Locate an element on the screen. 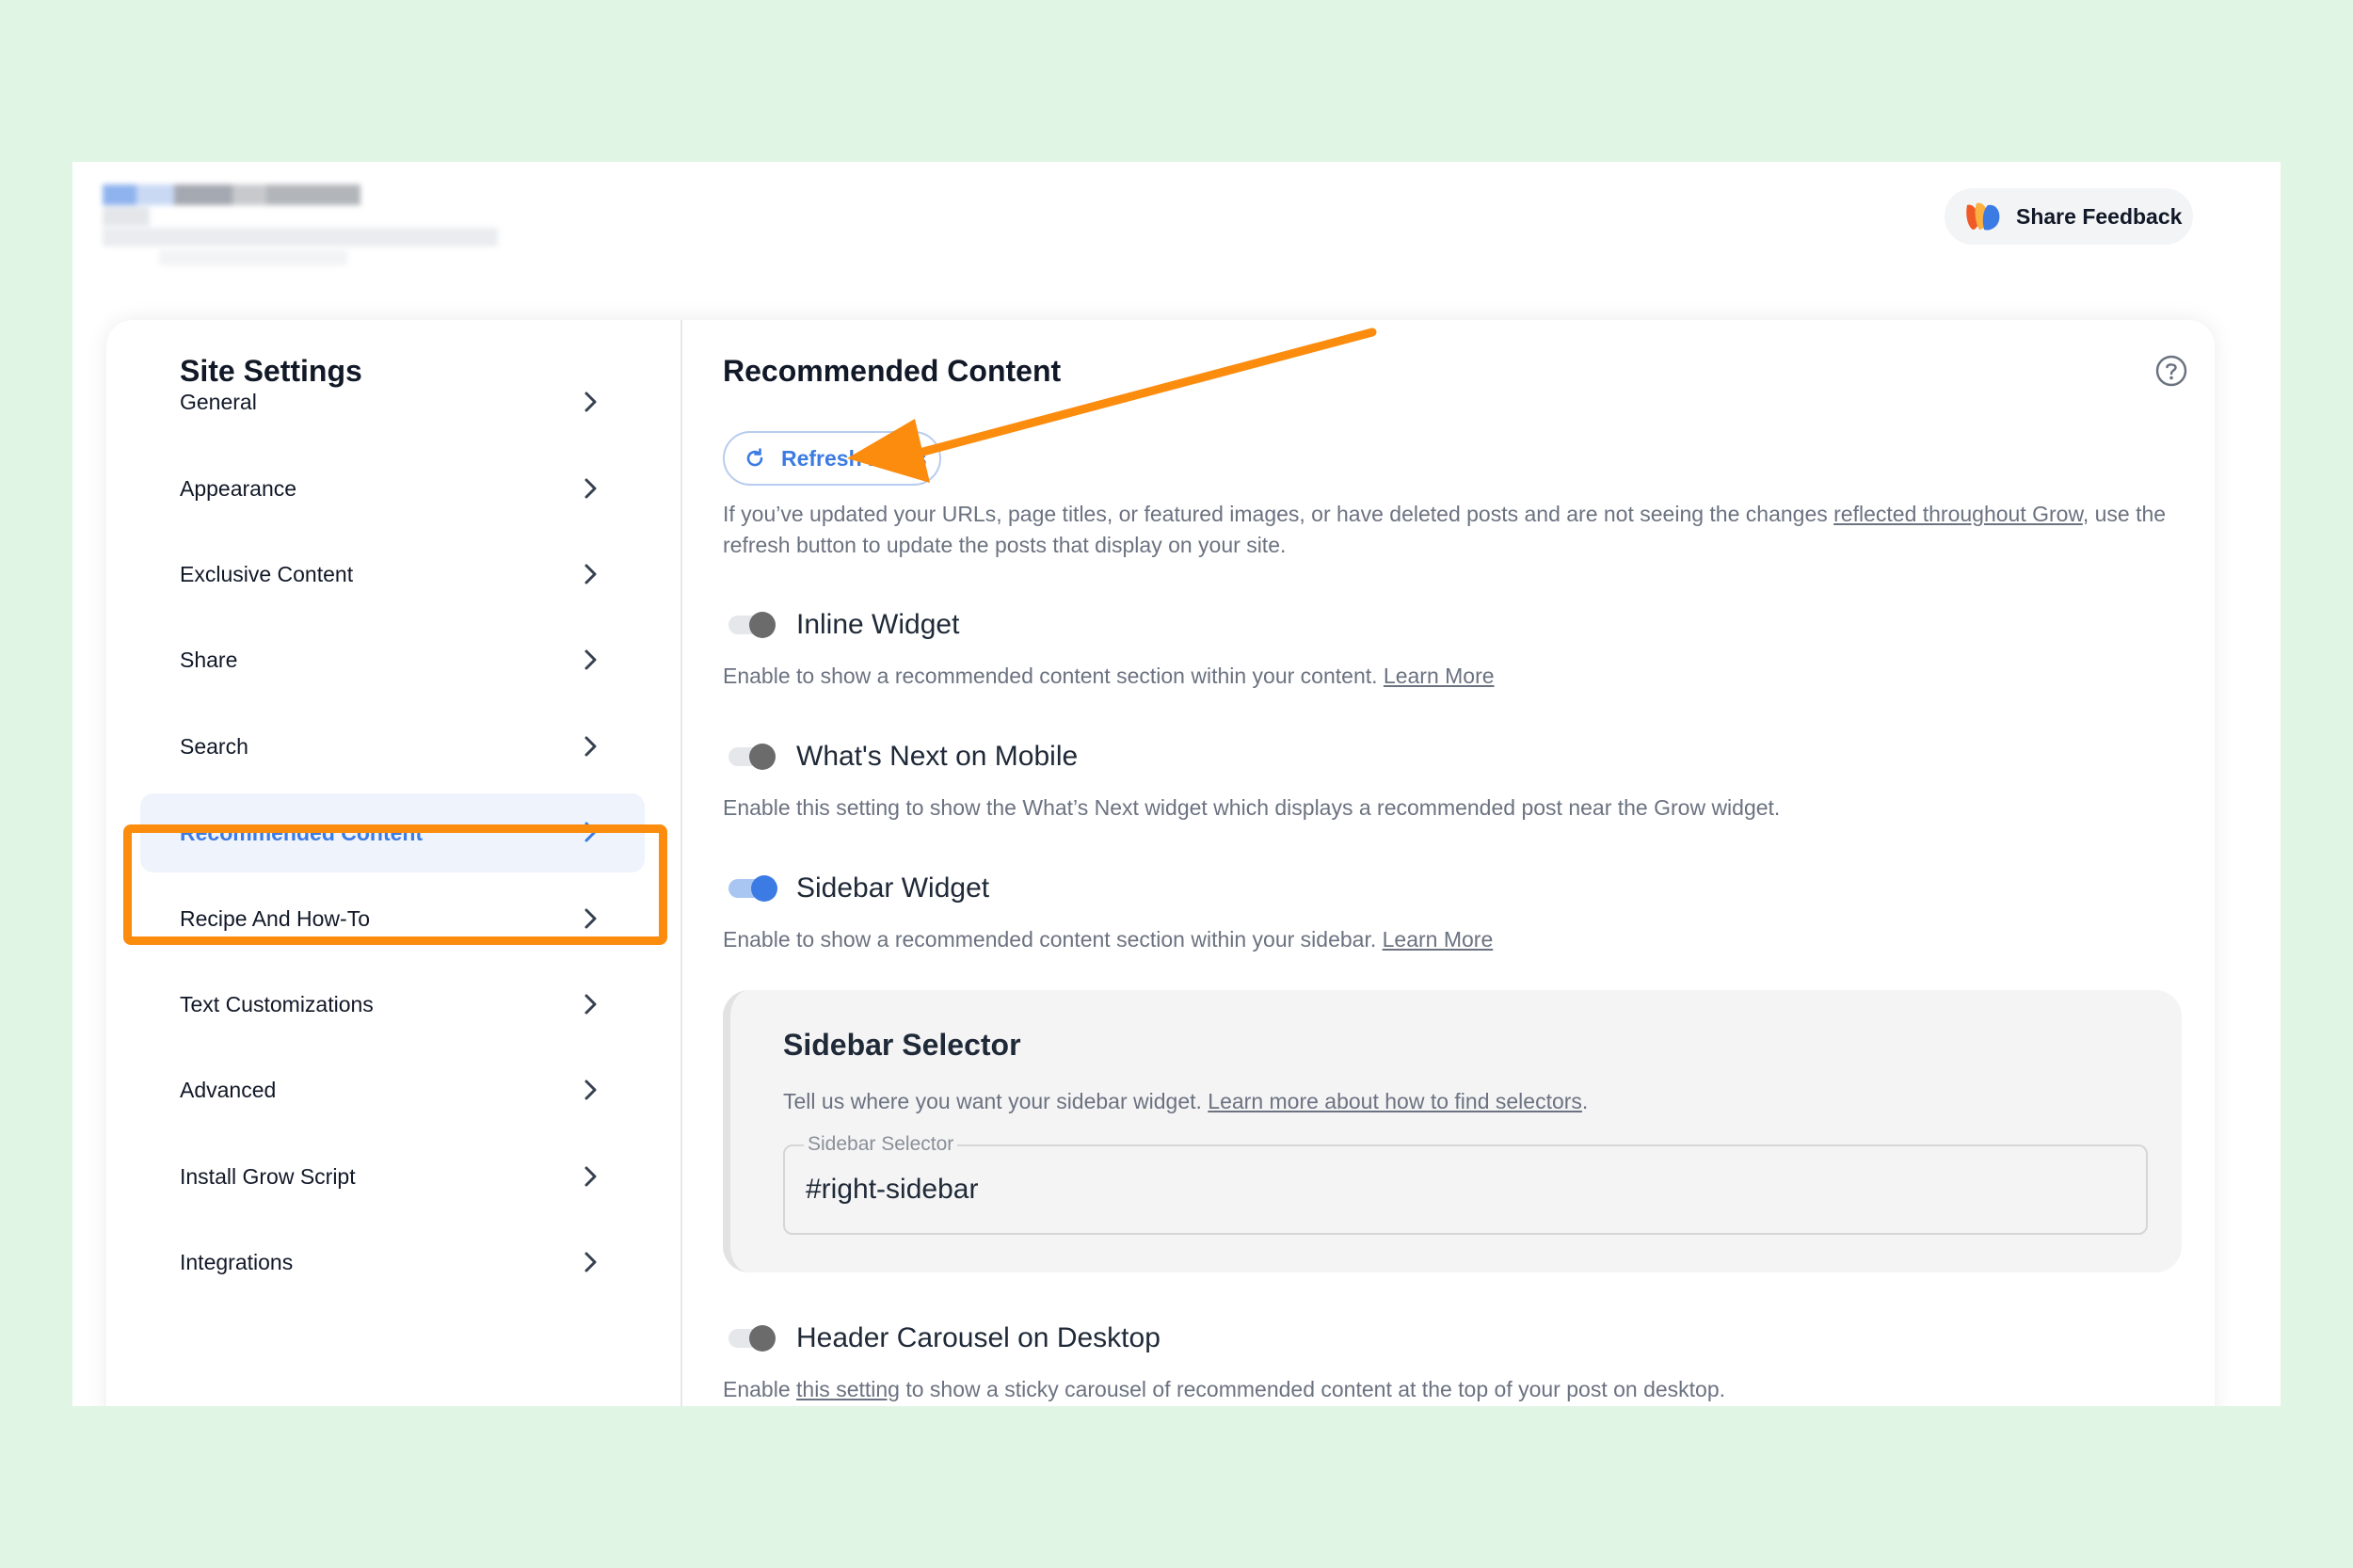 The image size is (2353, 1568). share-feedback-button: Share Feedback is located at coordinates (2069, 216).